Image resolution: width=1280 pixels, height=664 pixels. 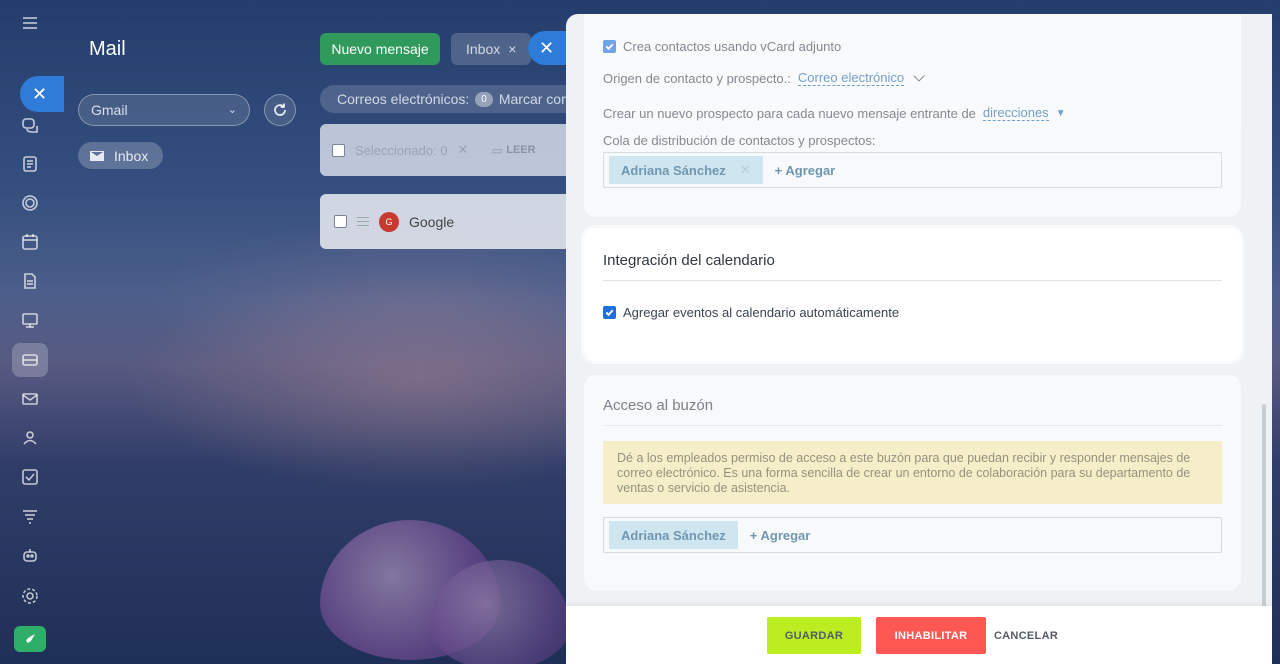 I want to click on read-icon: ▭, so click(x=497, y=150).